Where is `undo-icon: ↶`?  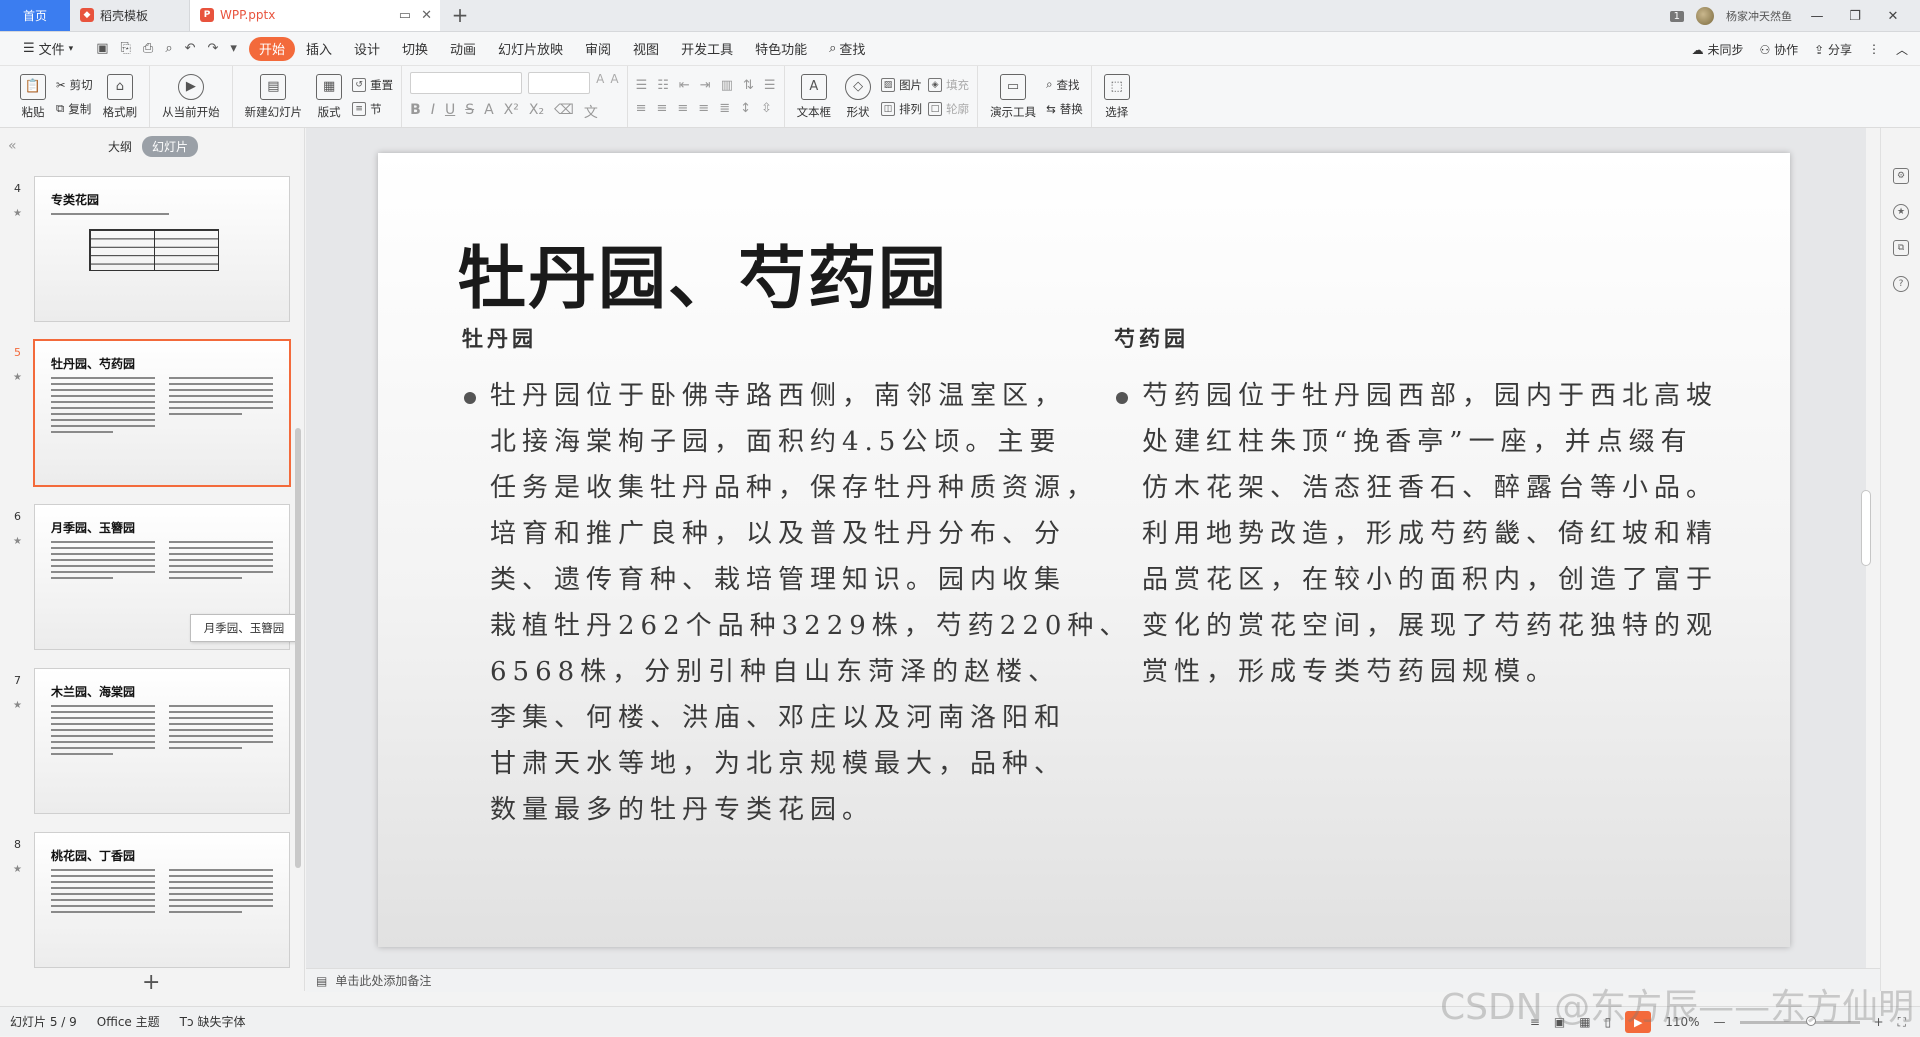
undo-icon: ↶ is located at coordinates (190, 48).